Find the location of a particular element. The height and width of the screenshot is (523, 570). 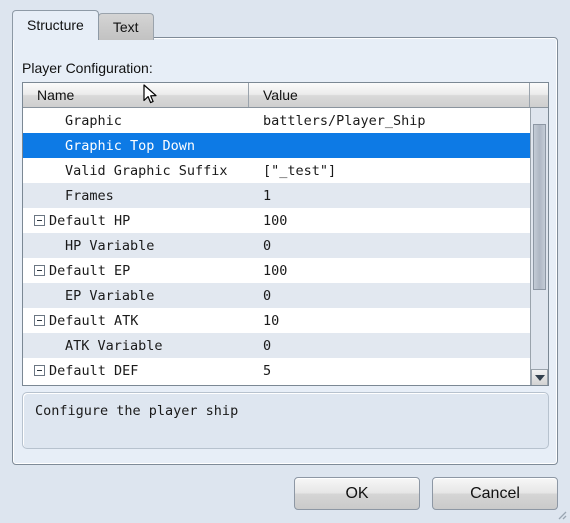

column-header-value: Value is located at coordinates (389, 95).